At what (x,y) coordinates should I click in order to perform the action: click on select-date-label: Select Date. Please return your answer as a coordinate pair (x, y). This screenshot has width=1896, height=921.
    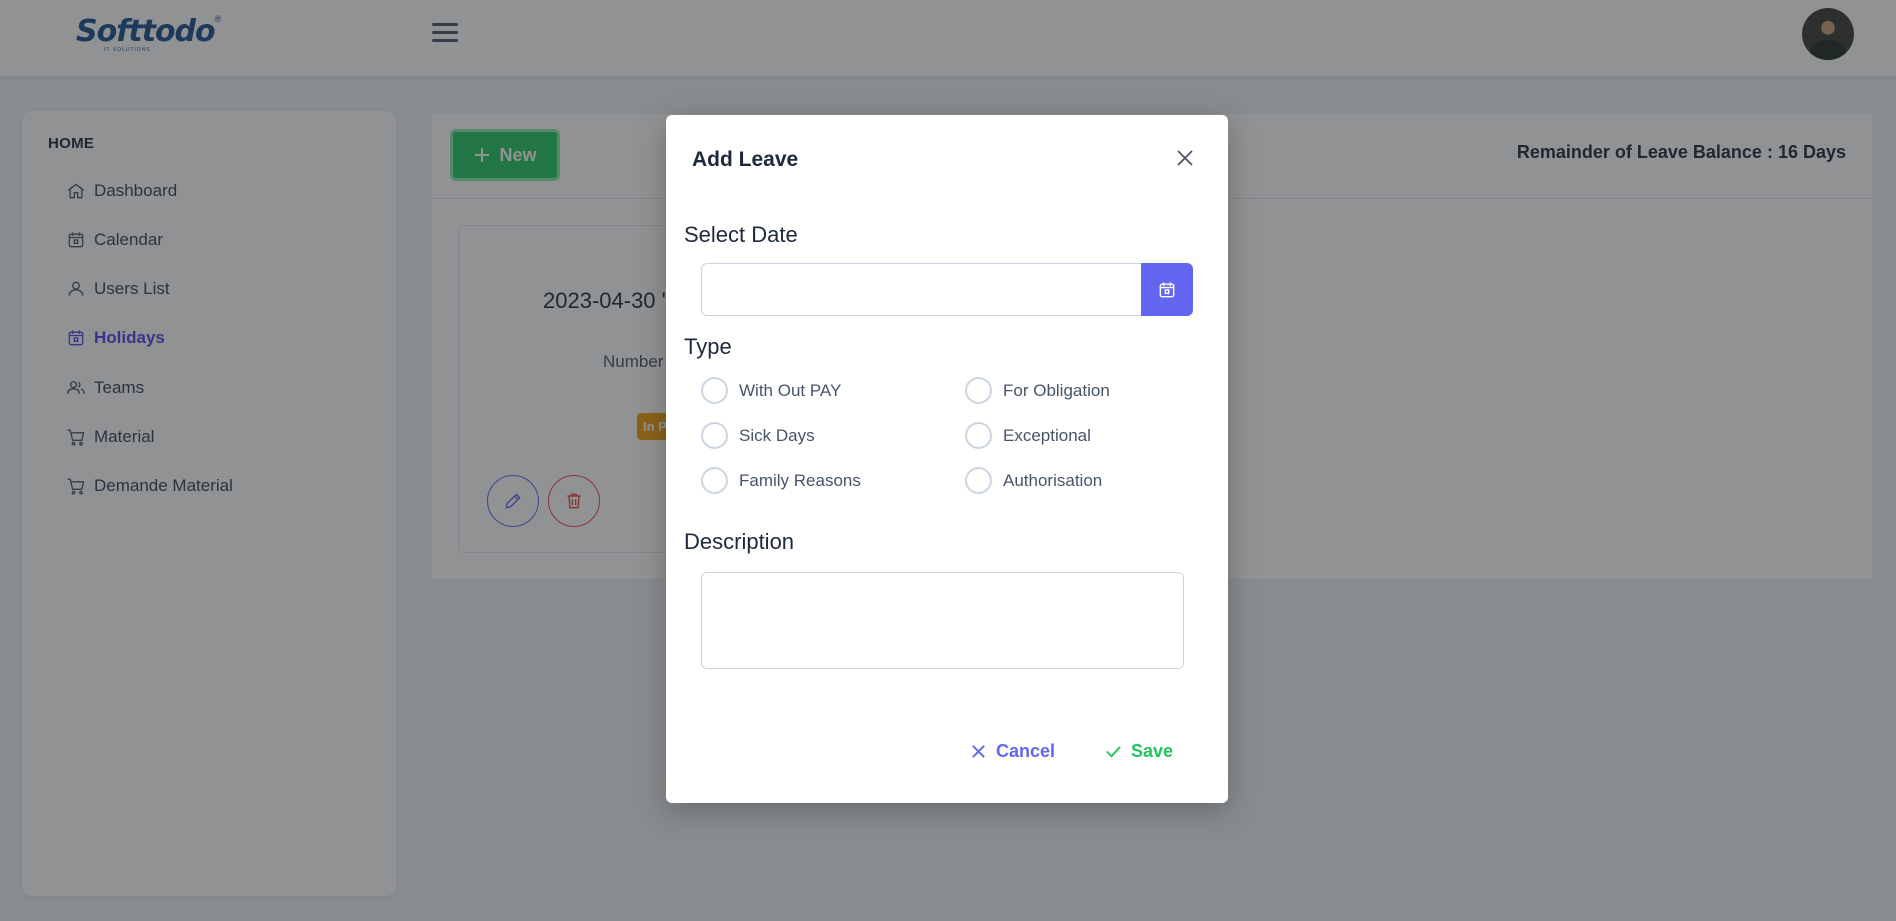
    Looking at the image, I should click on (741, 234).